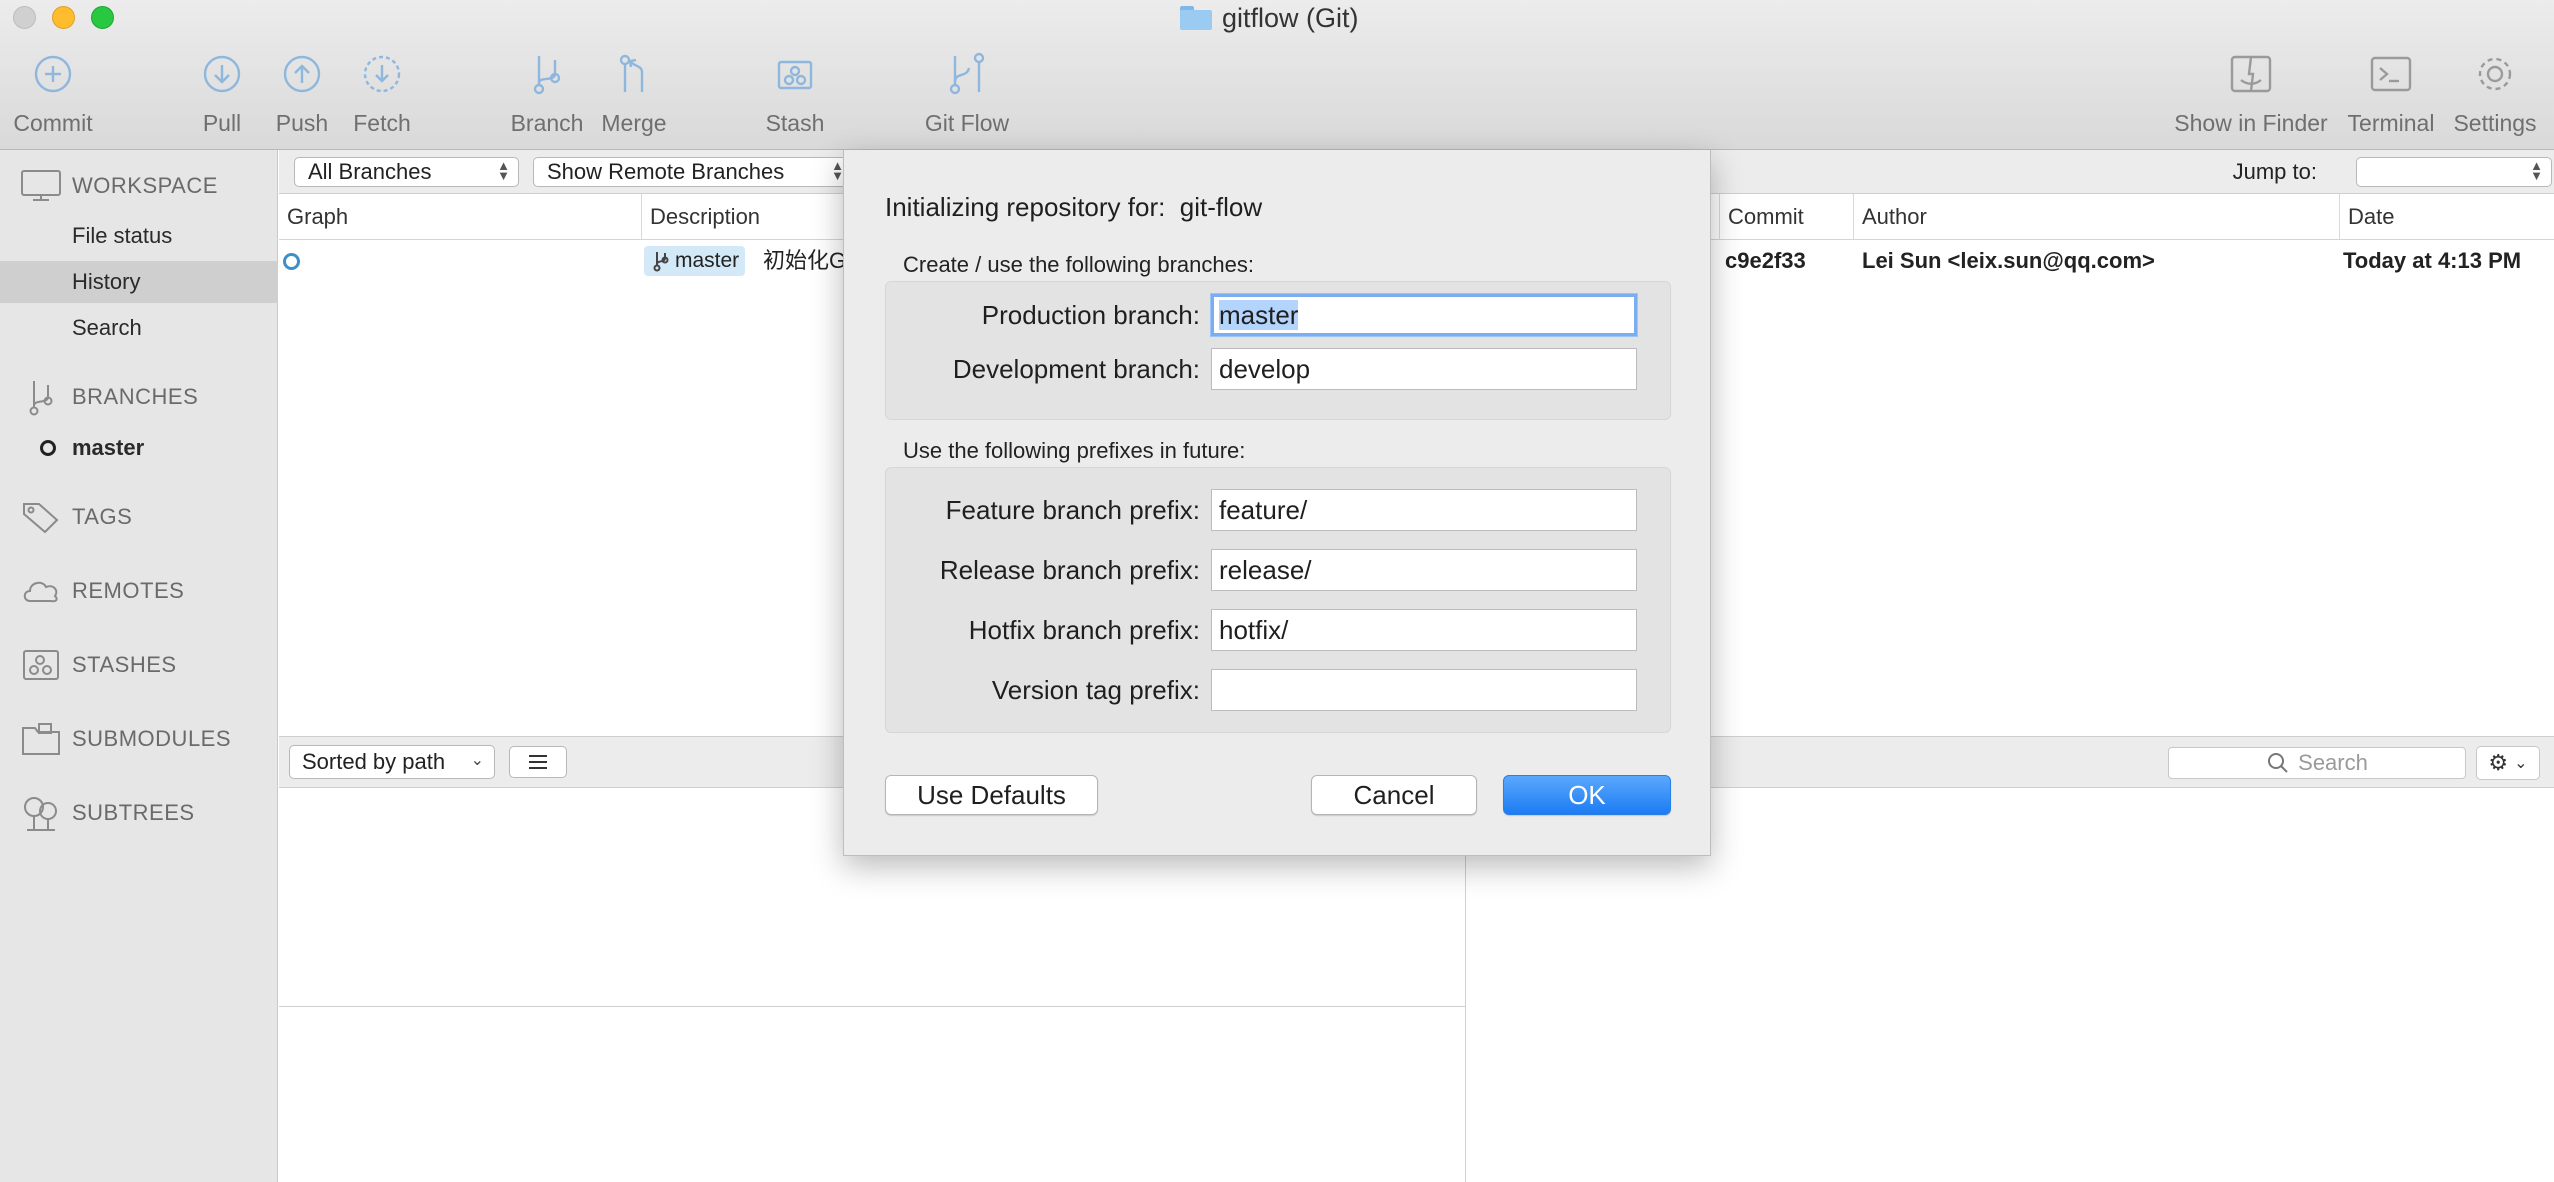 This screenshot has width=2554, height=1182. I want to click on commit-button: Commit, so click(53, 93).